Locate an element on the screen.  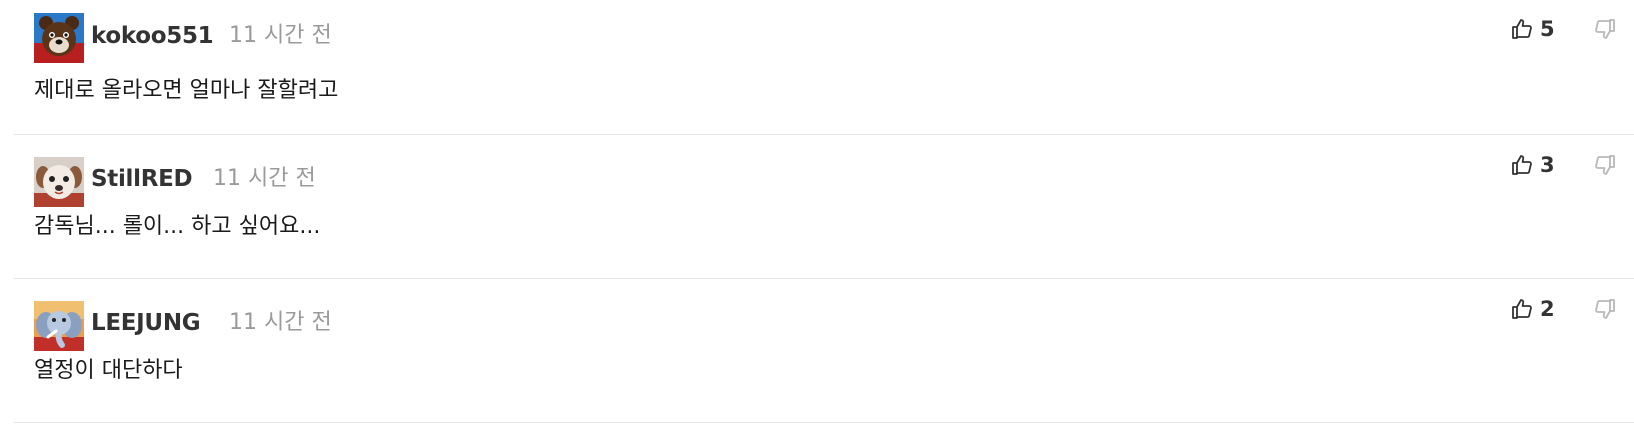
like-count: 5 is located at coordinates (1547, 29).